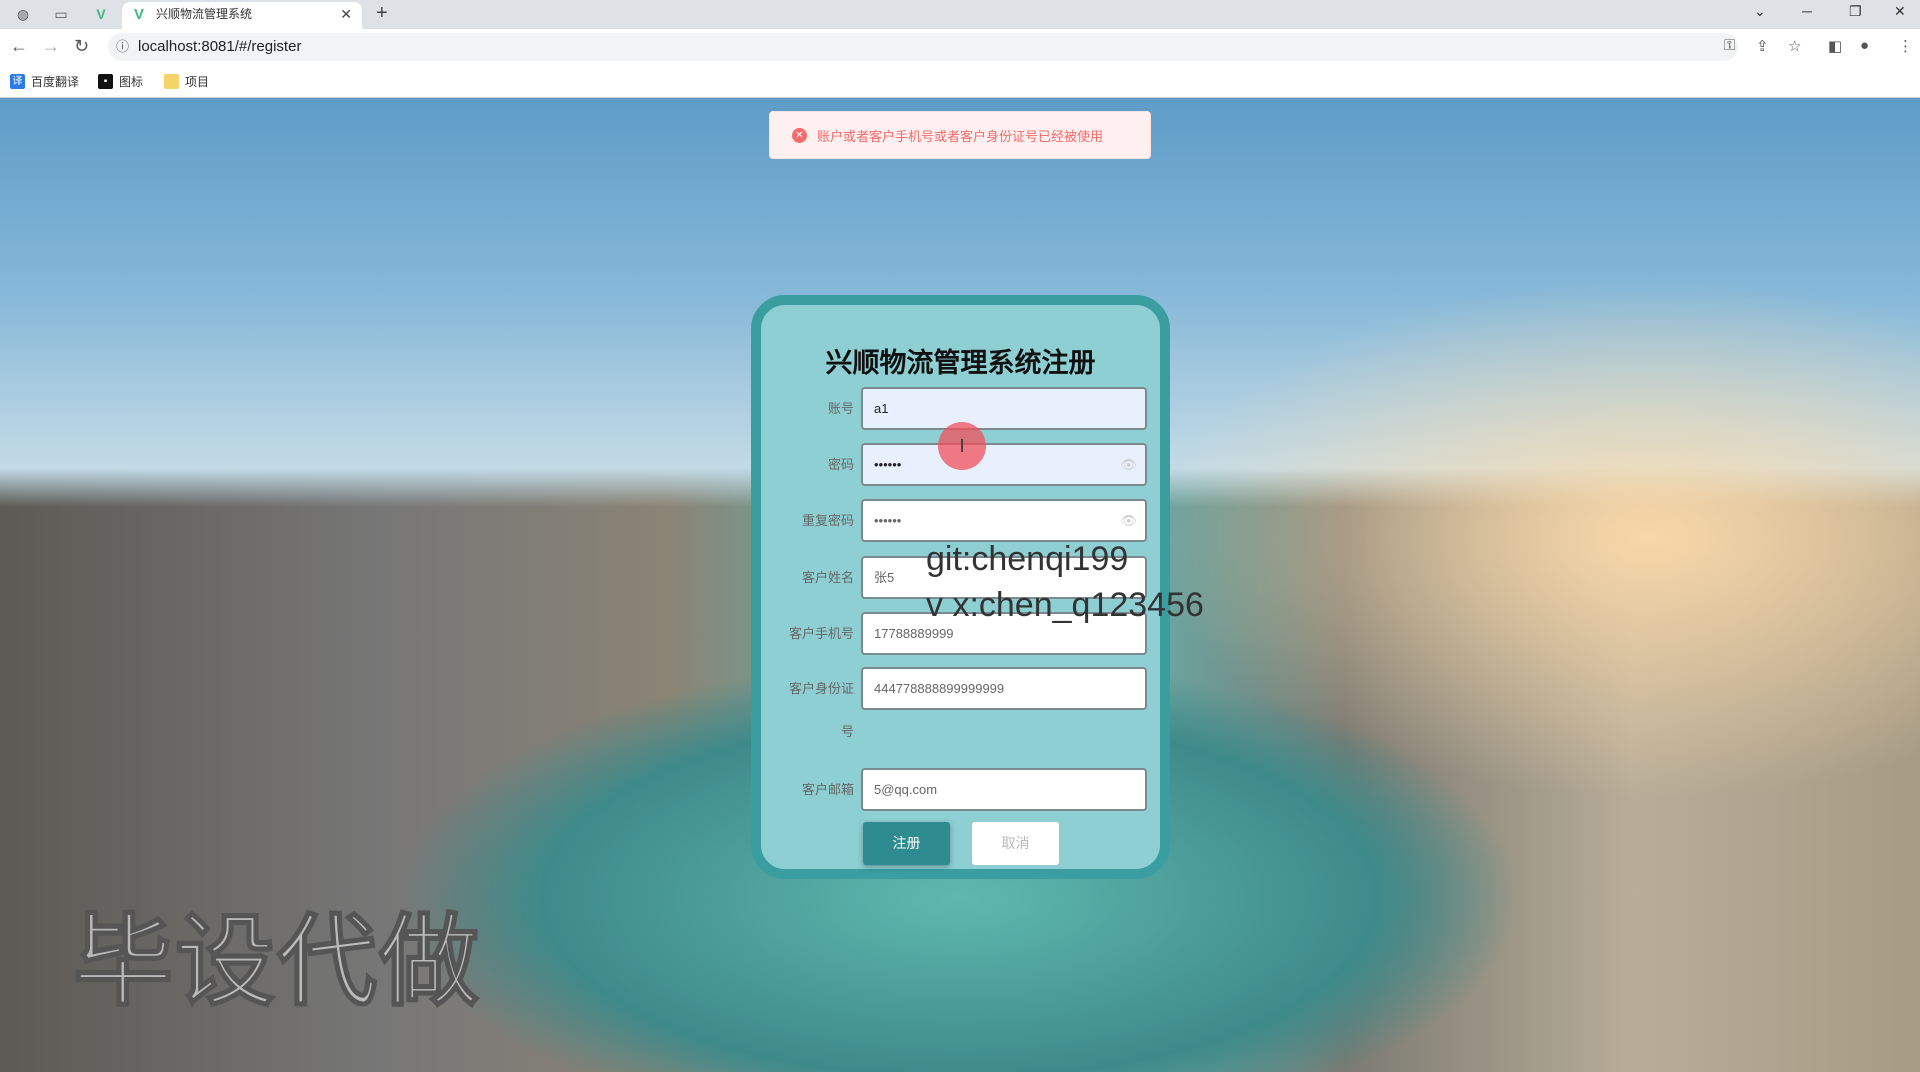  Describe the element at coordinates (962, 446) in the screenshot. I see `mouse-cursor-highlight: I` at that location.